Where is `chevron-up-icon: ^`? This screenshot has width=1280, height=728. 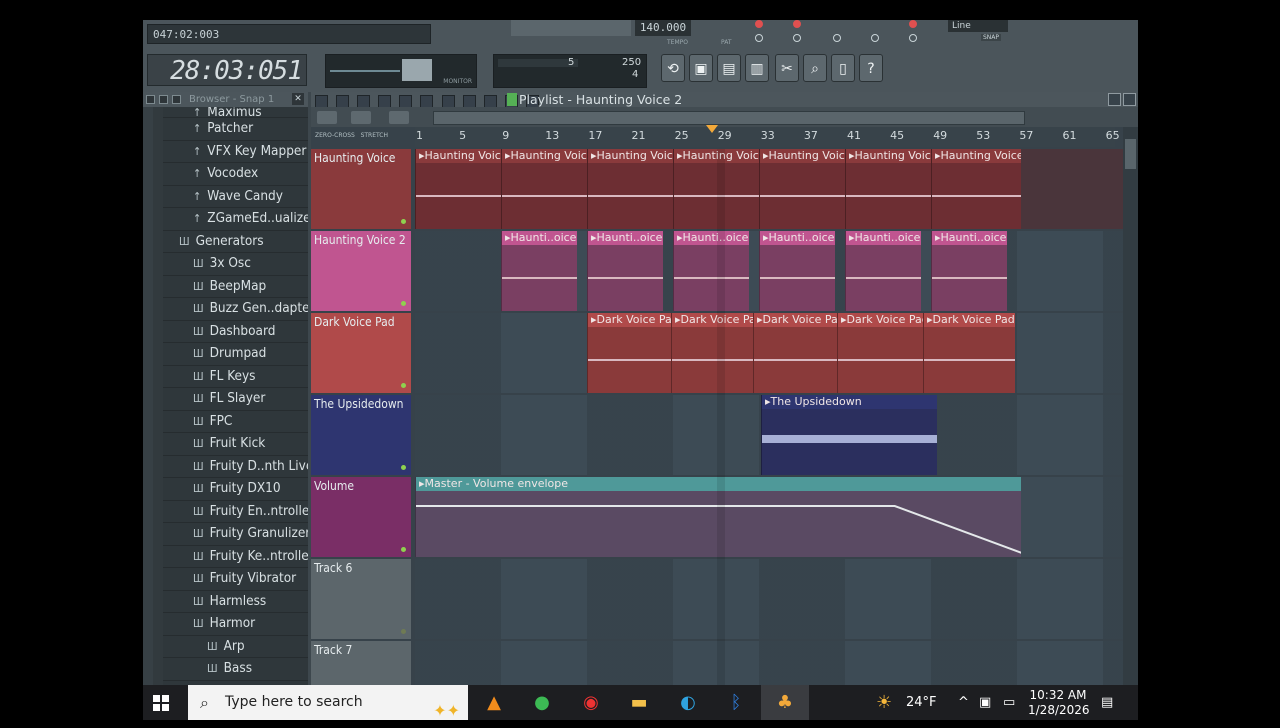
chevron-up-icon: ^ is located at coordinates (963, 702).